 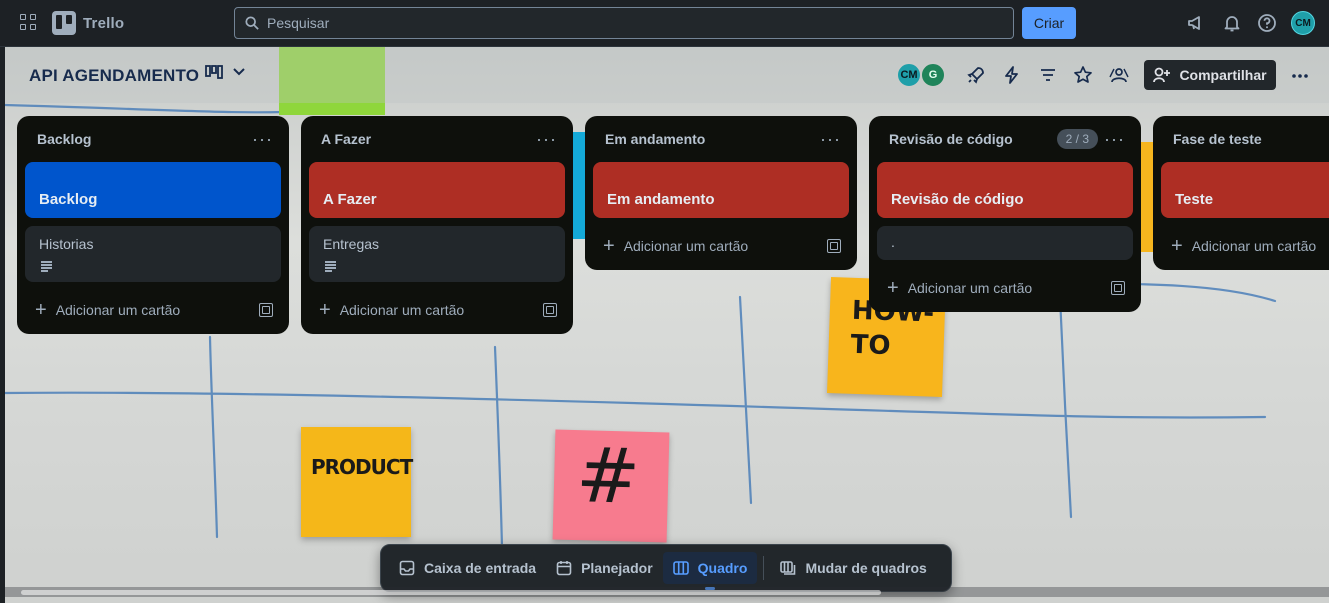 I want to click on card-title: Historias, so click(x=66, y=244).